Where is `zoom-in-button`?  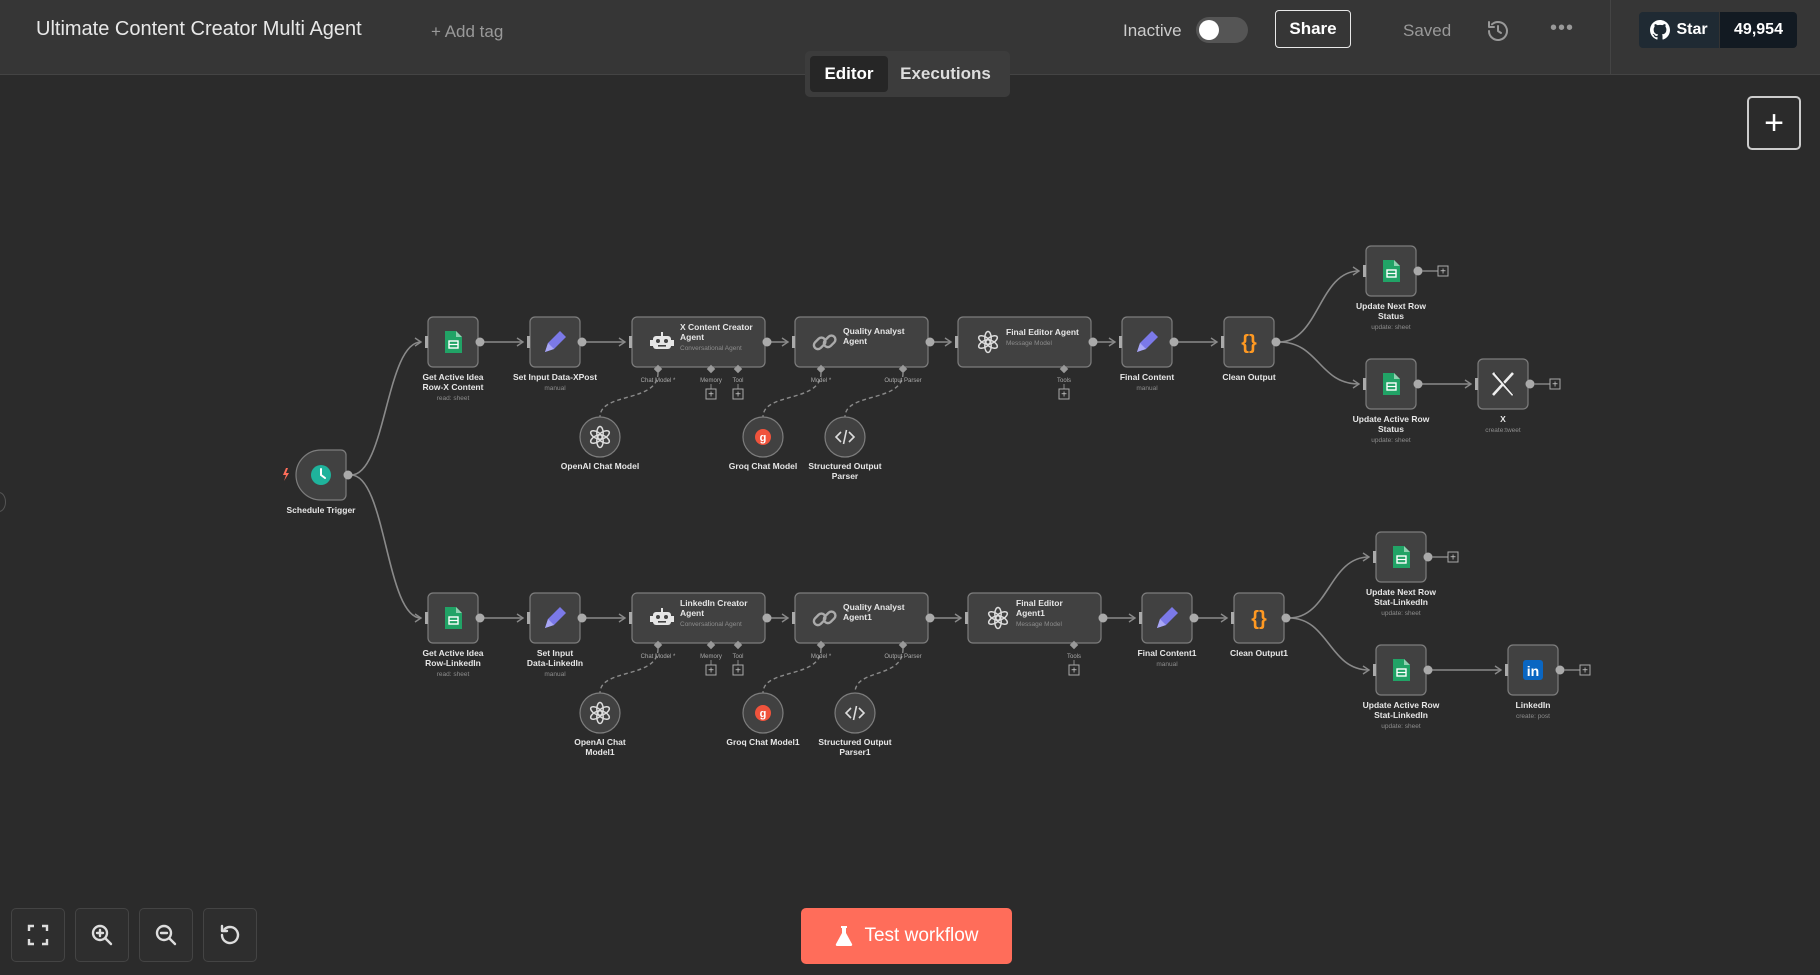 zoom-in-button is located at coordinates (102, 935).